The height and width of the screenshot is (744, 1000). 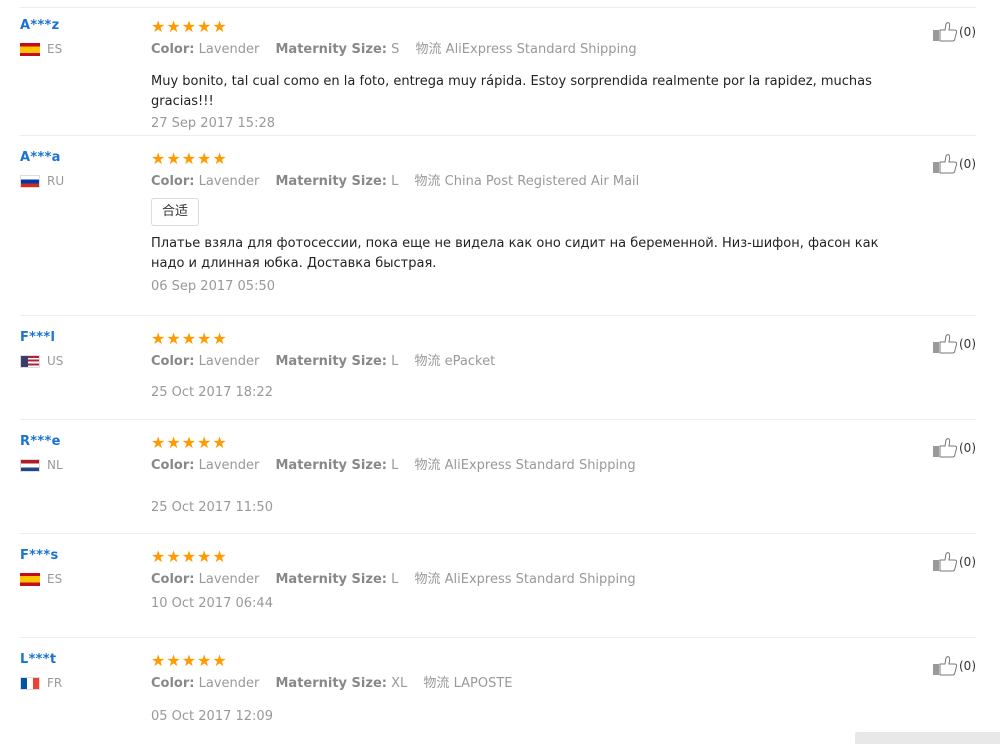 I want to click on country-code: NL, so click(x=55, y=465).